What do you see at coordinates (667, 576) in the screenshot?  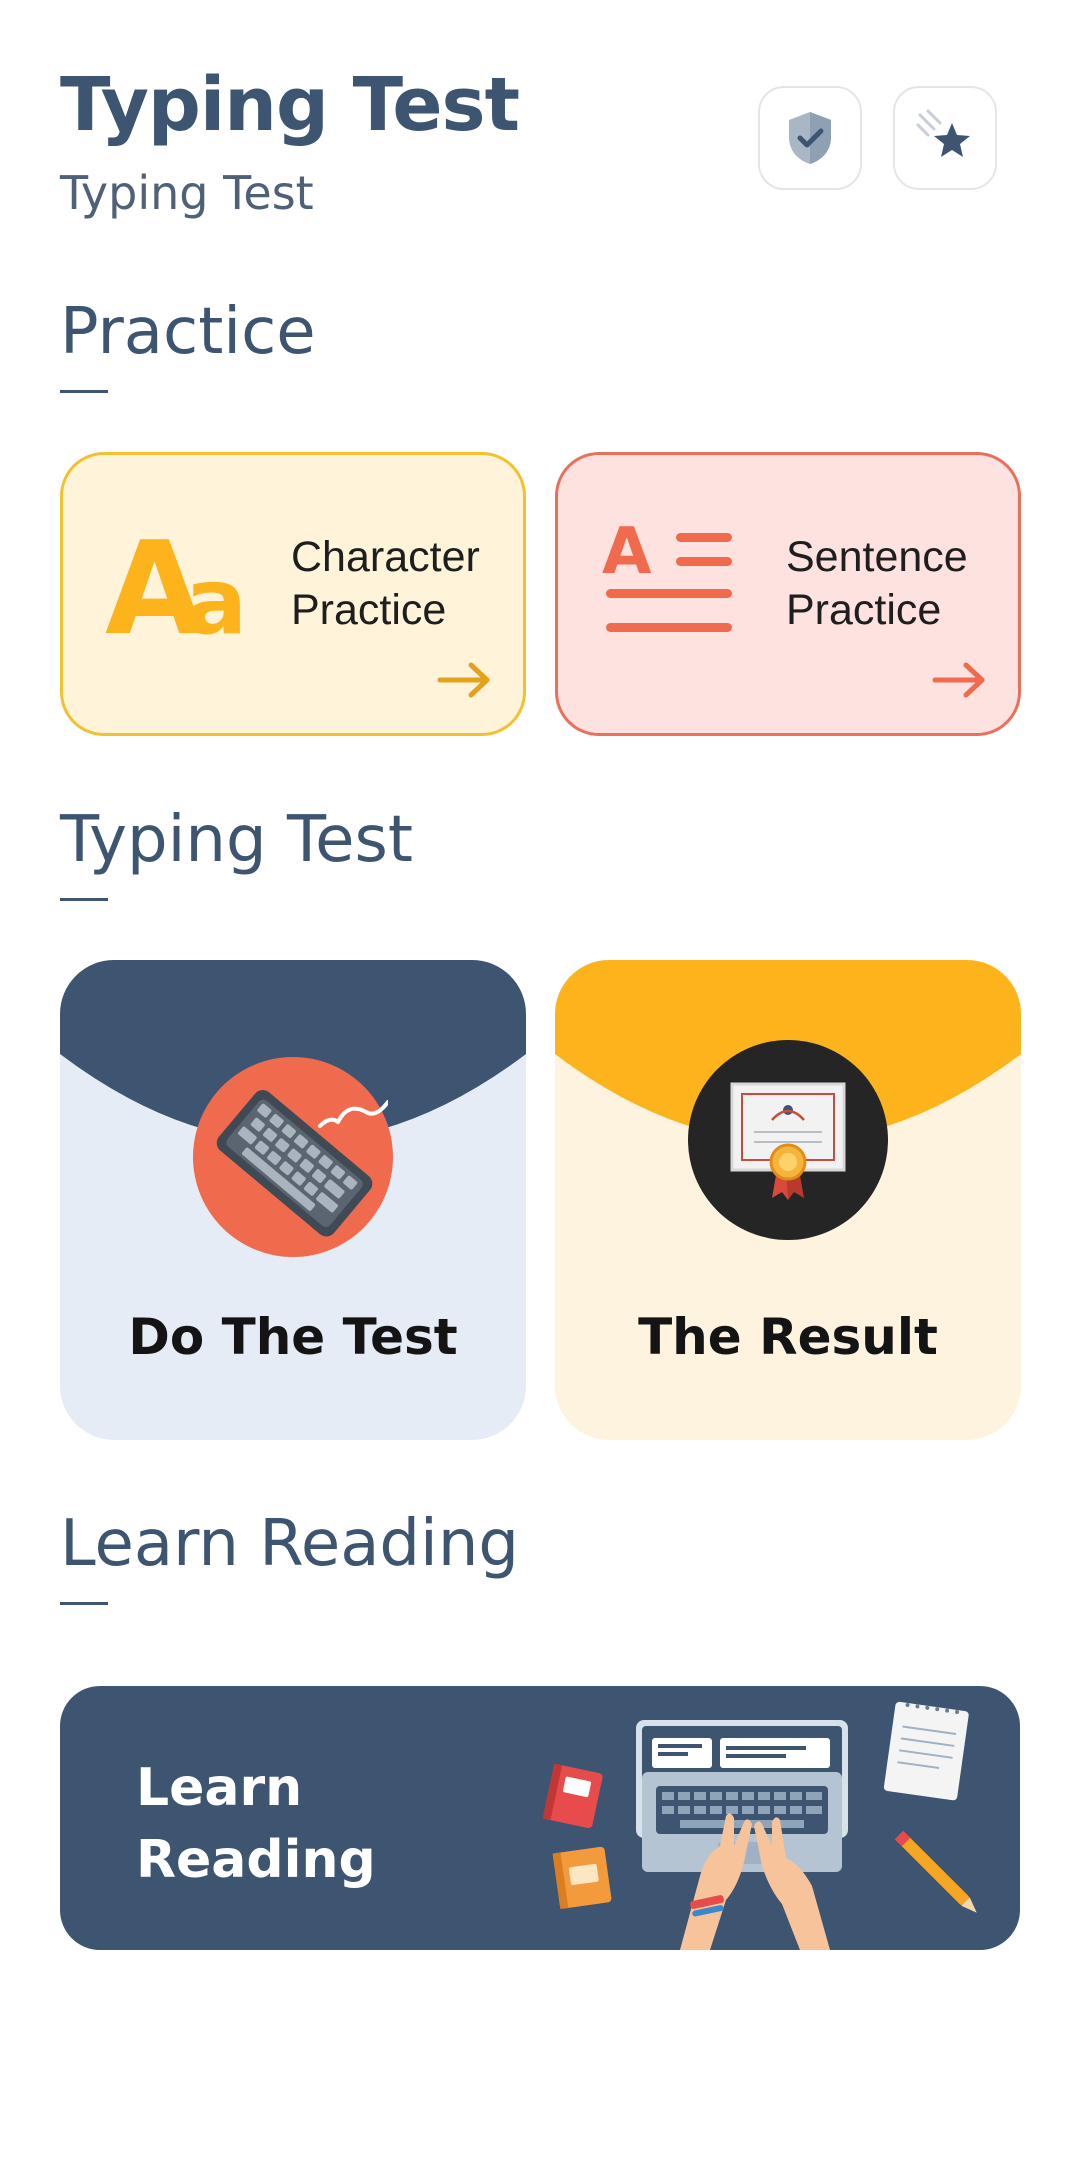 I see `text-lines-icon: A` at bounding box center [667, 576].